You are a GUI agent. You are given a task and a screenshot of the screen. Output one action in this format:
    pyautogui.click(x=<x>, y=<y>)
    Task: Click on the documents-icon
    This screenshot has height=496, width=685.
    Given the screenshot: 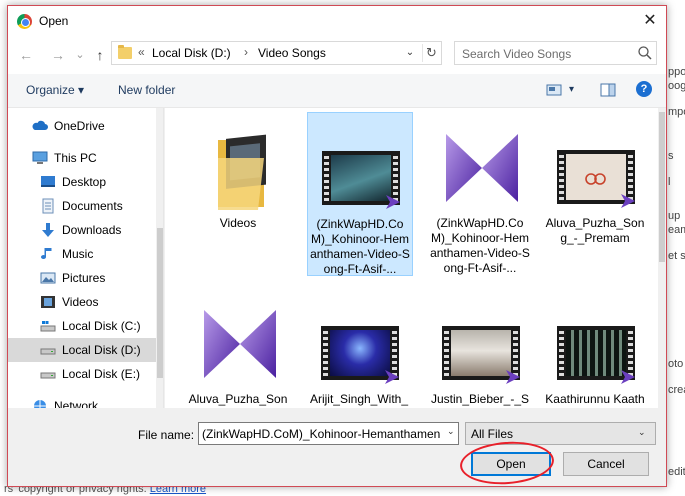 What is the action you would take?
    pyautogui.click(x=48, y=206)
    